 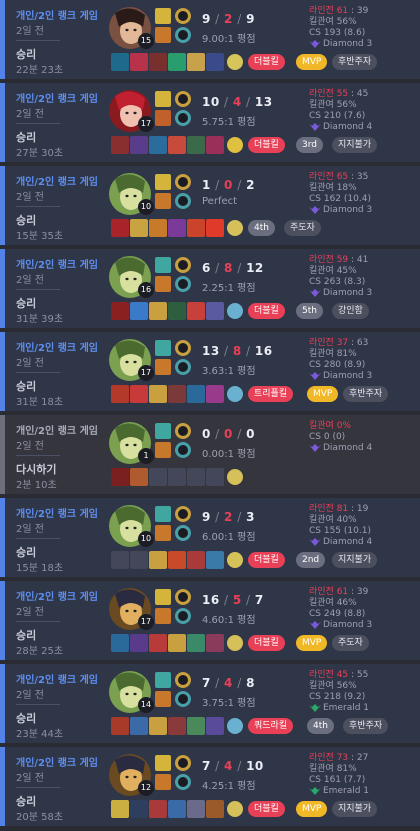 I want to click on keystone-rune-icon, so click(x=183, y=431).